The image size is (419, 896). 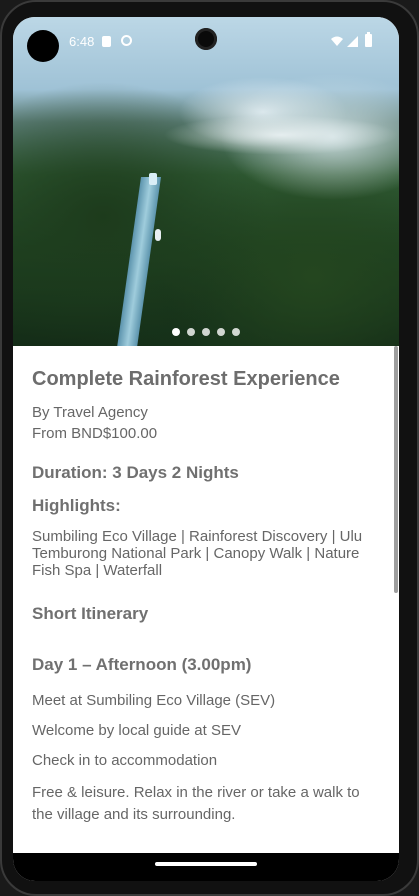 What do you see at coordinates (352, 41) in the screenshot?
I see `signal-icon` at bounding box center [352, 41].